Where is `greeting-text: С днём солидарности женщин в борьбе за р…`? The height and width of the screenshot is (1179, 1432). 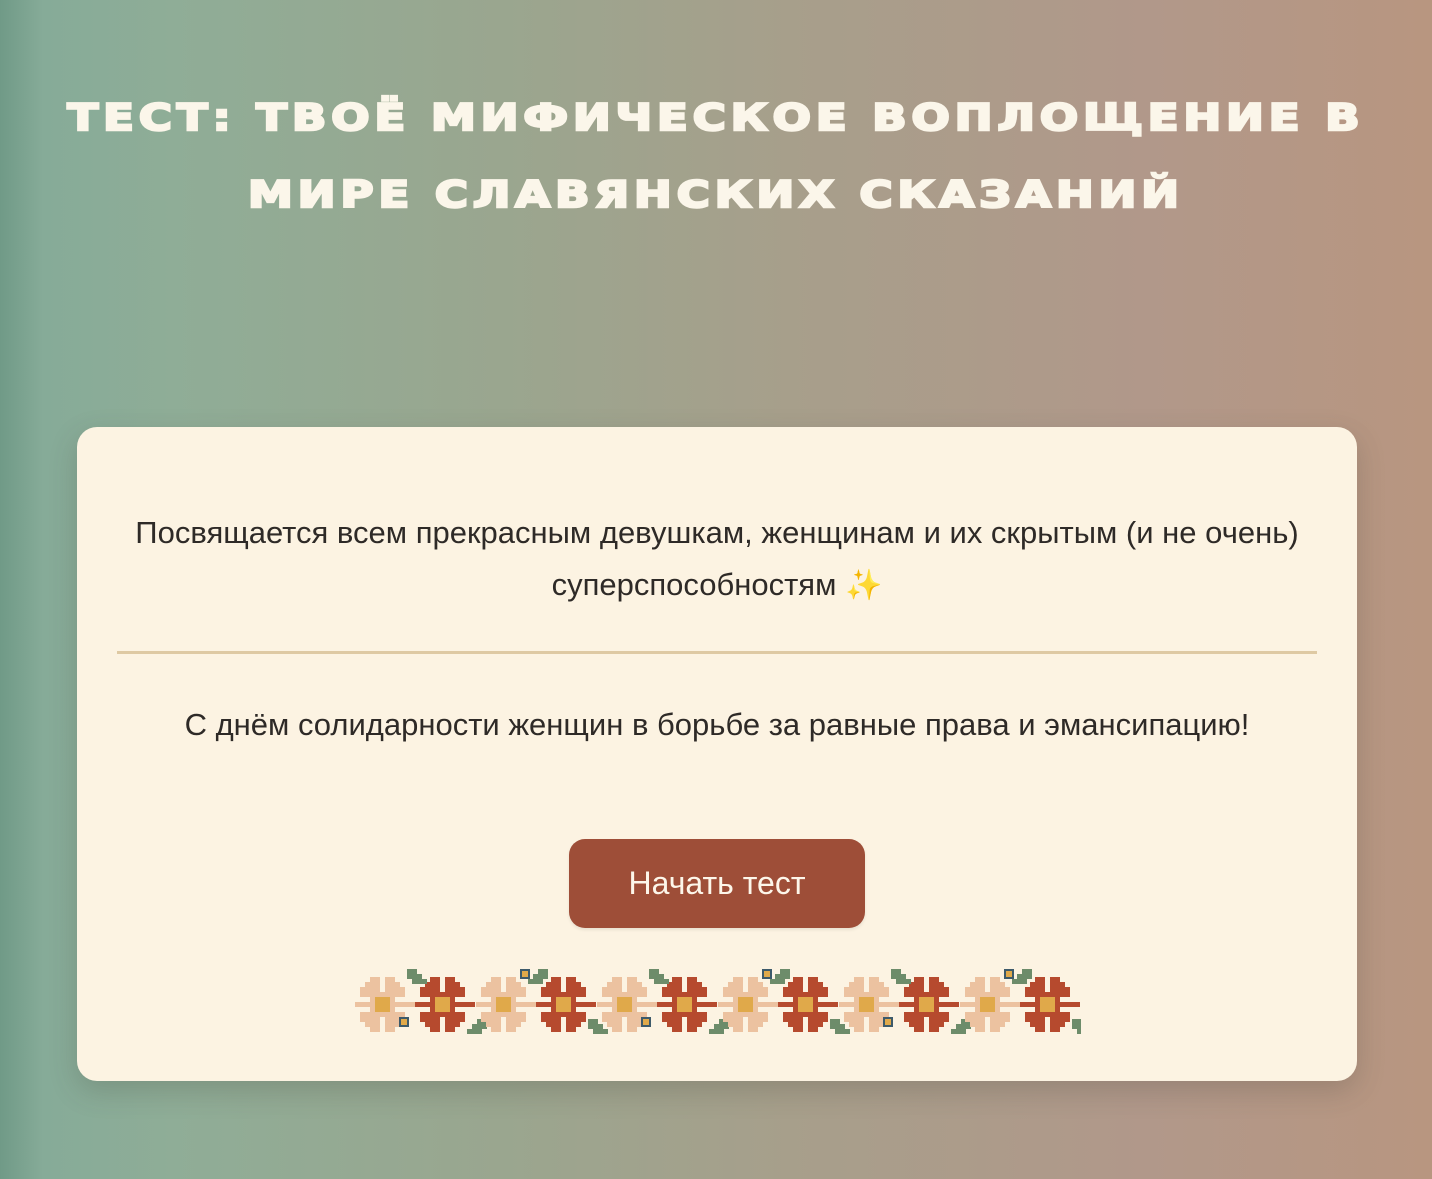 greeting-text: С днём солидарности женщин в борьбе за р… is located at coordinates (717, 724).